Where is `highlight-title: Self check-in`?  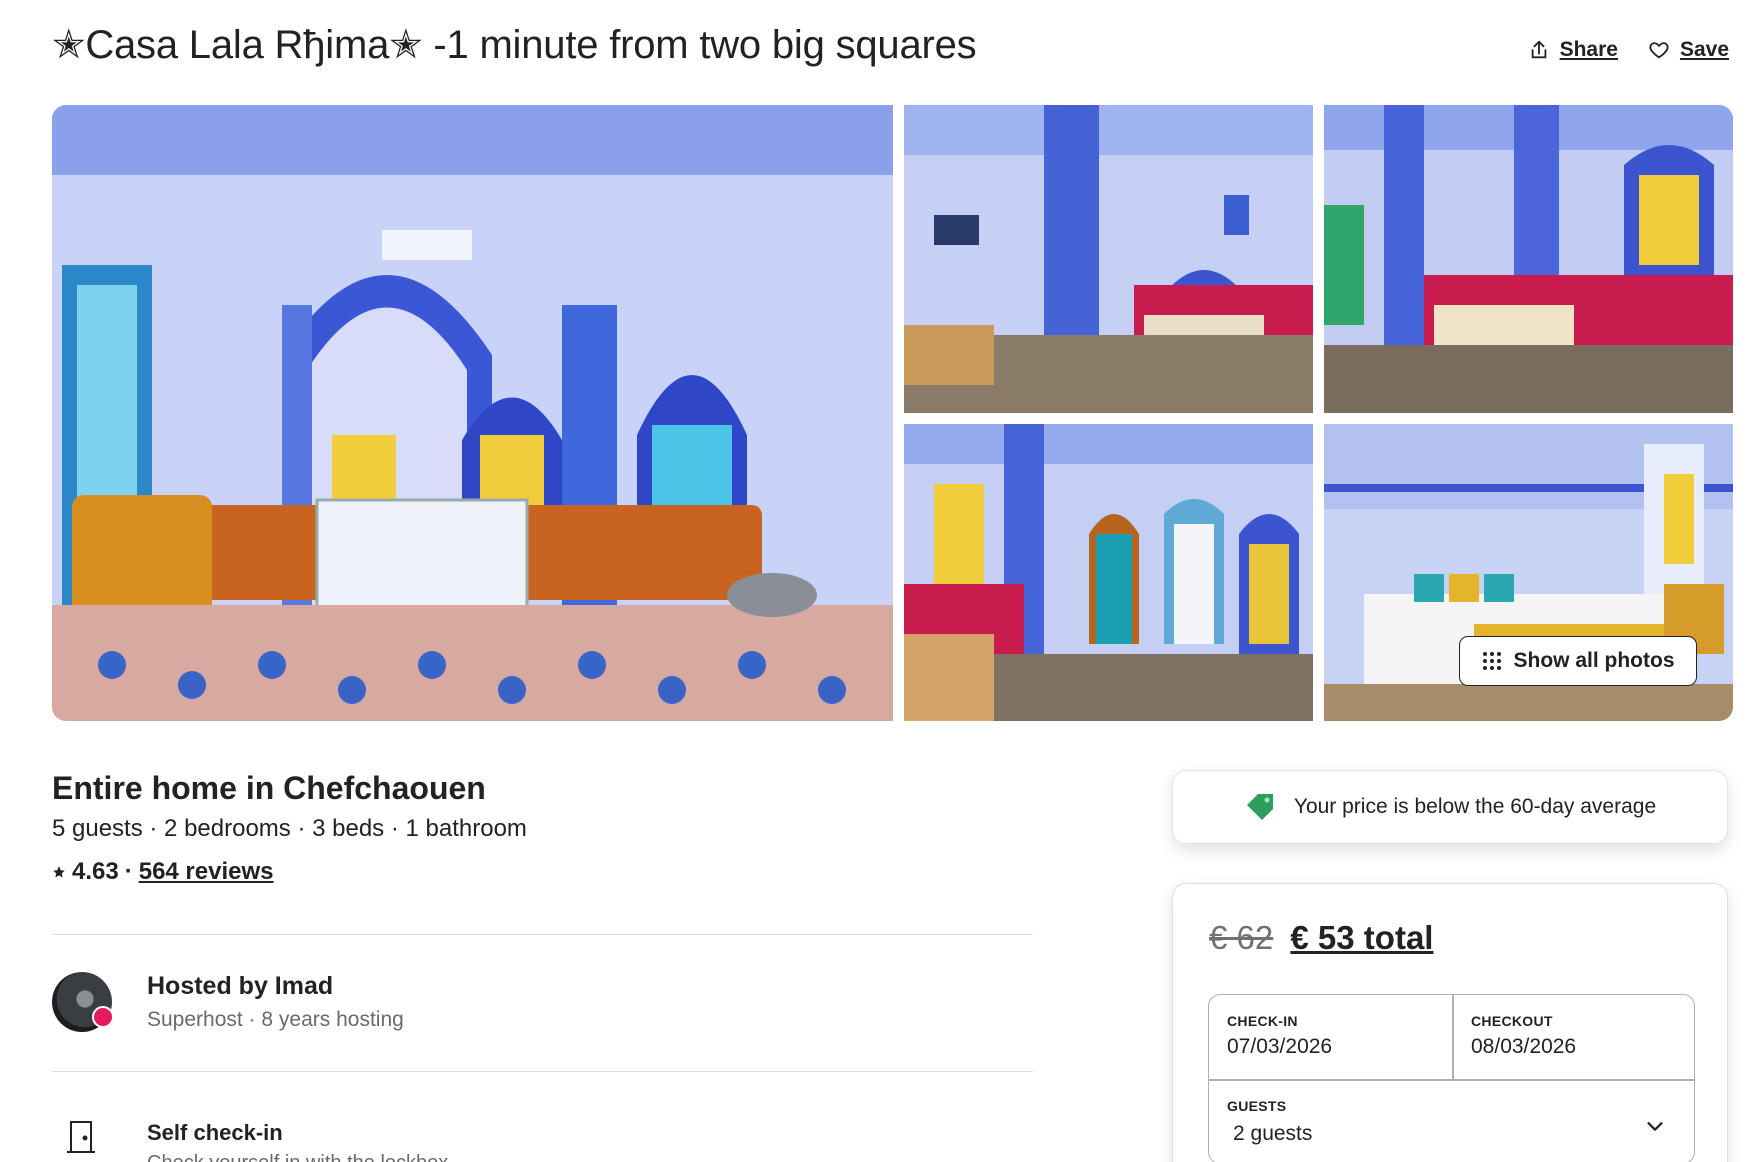
highlight-title: Self check-in is located at coordinates (215, 1132).